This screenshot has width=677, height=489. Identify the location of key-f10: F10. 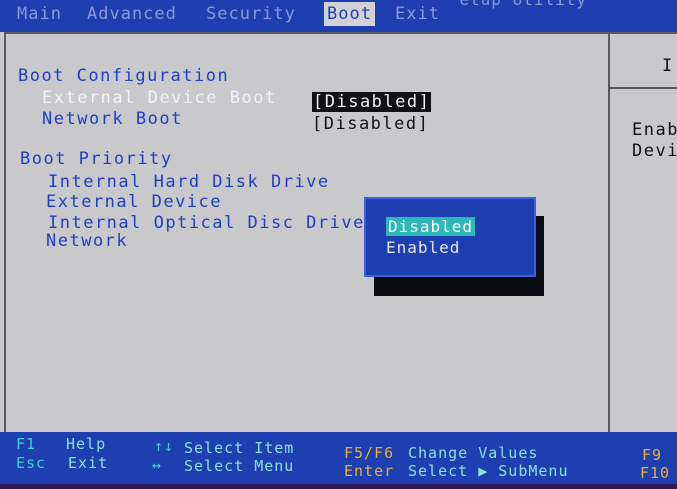
(655, 473).